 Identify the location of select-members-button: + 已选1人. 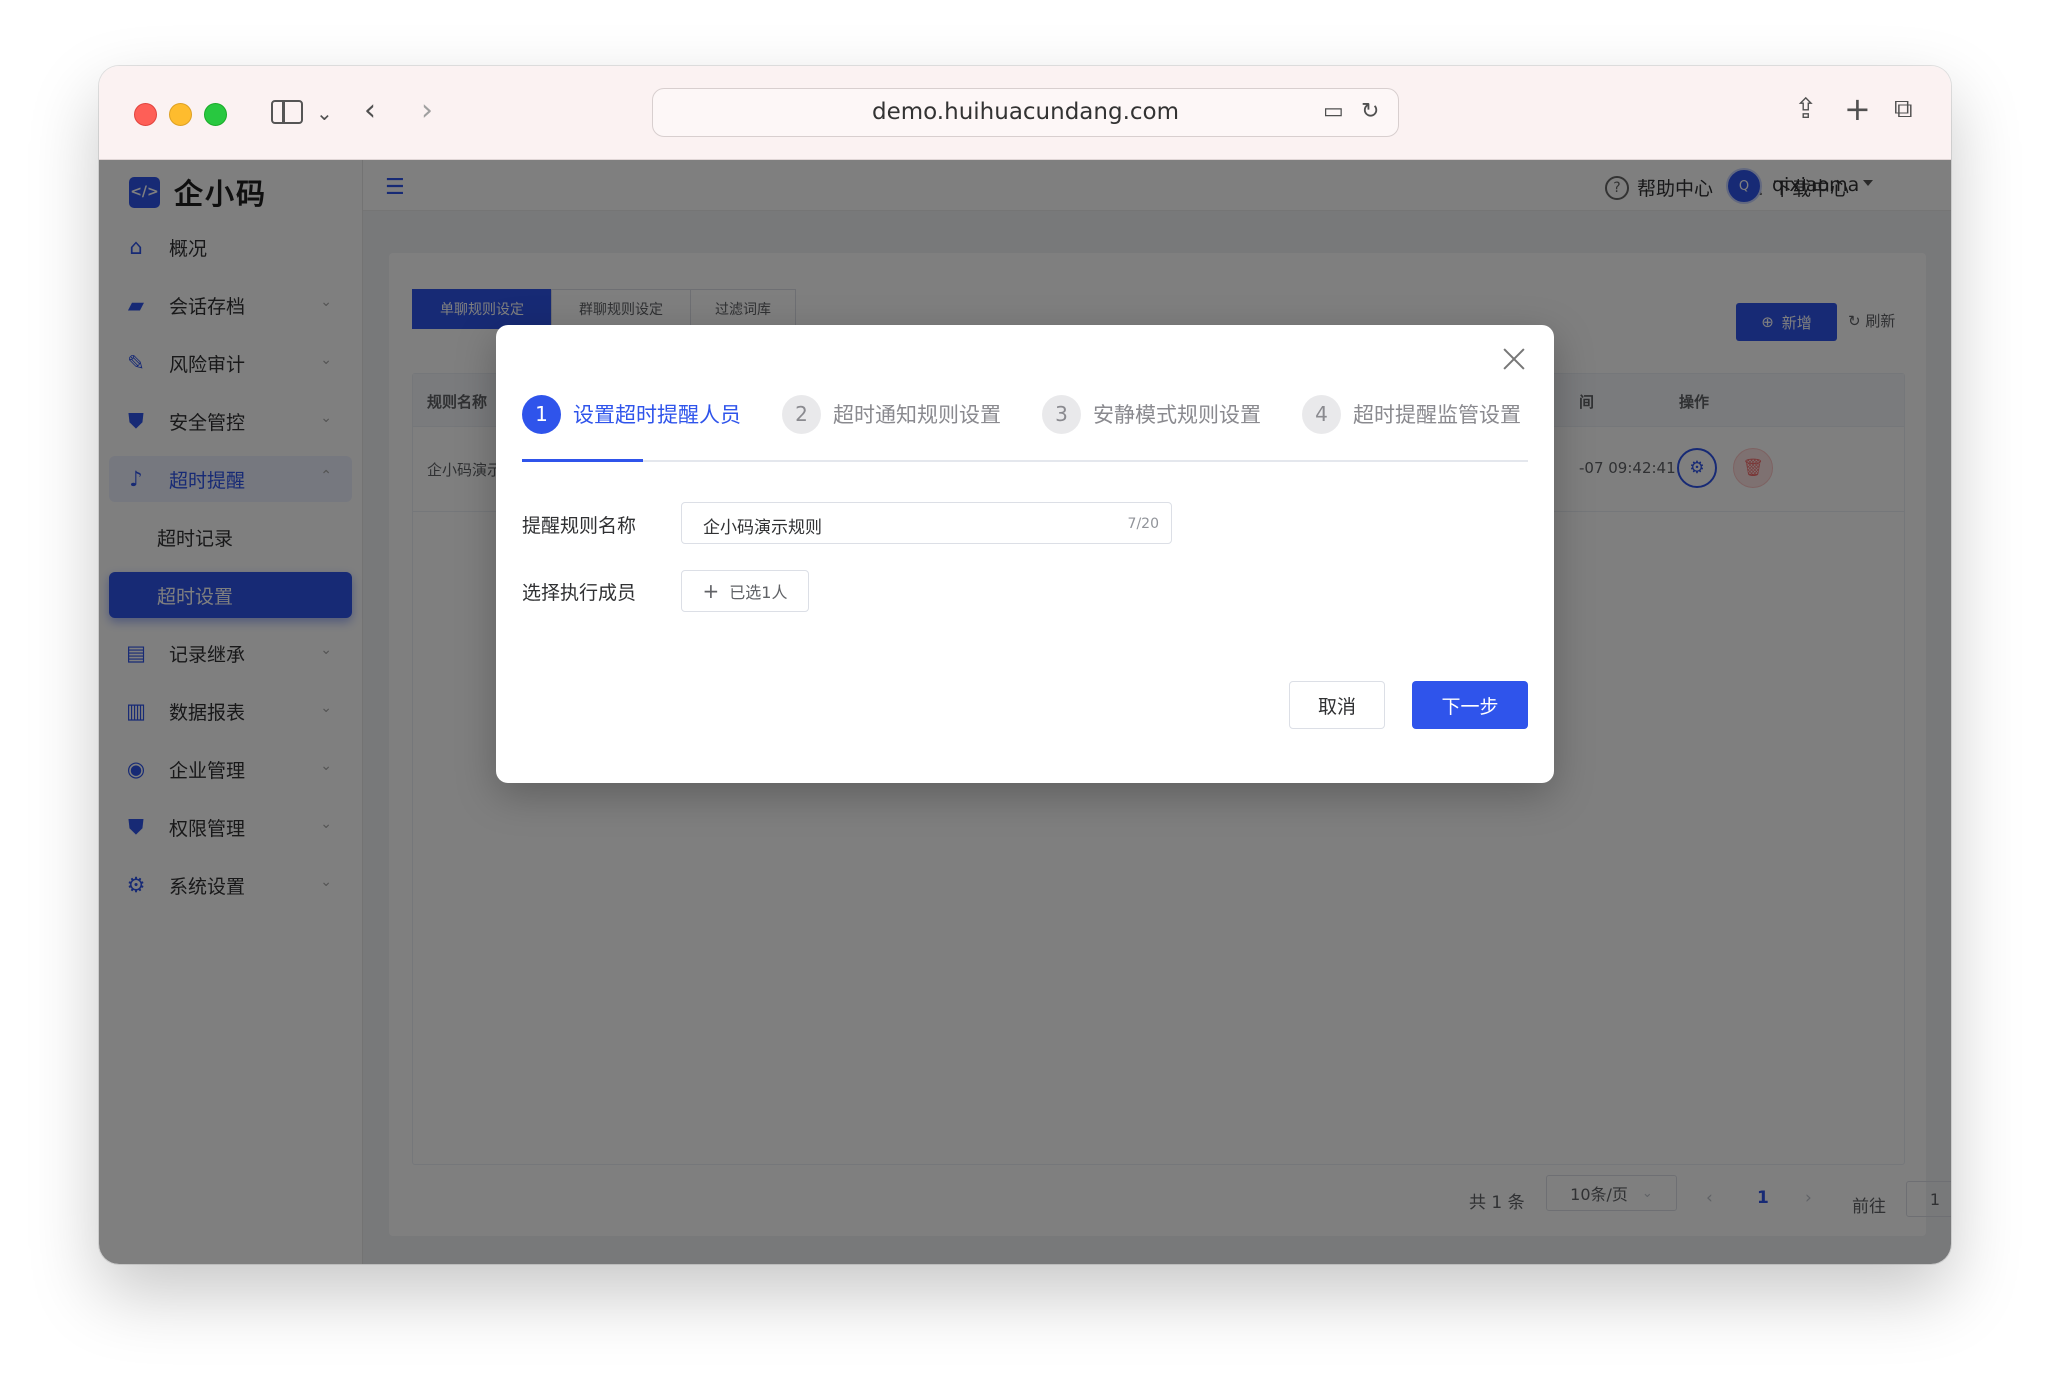
(745, 591).